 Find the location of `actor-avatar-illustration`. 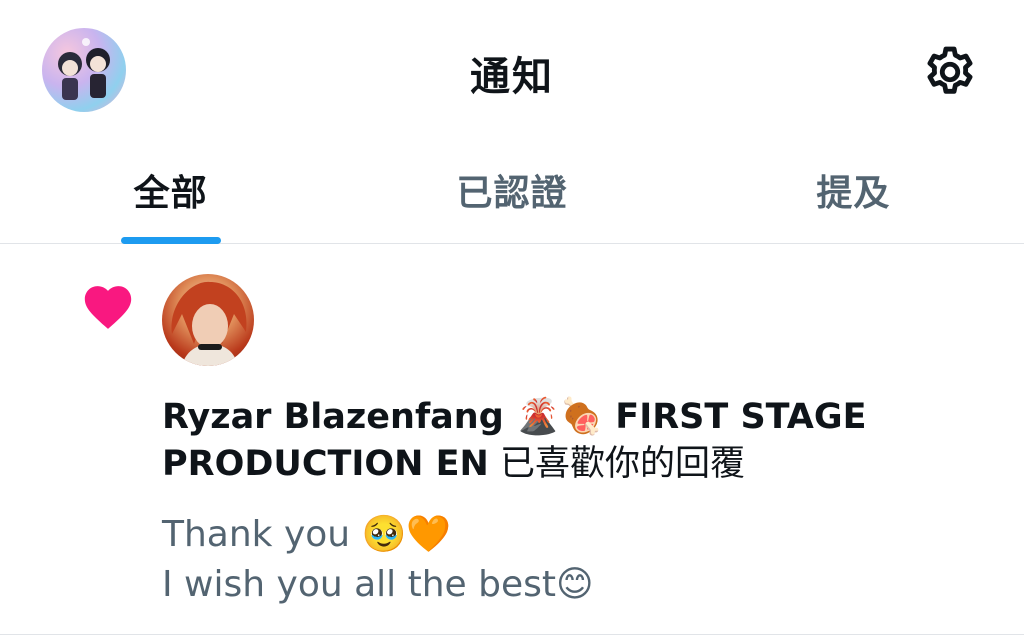

actor-avatar-illustration is located at coordinates (209, 323).